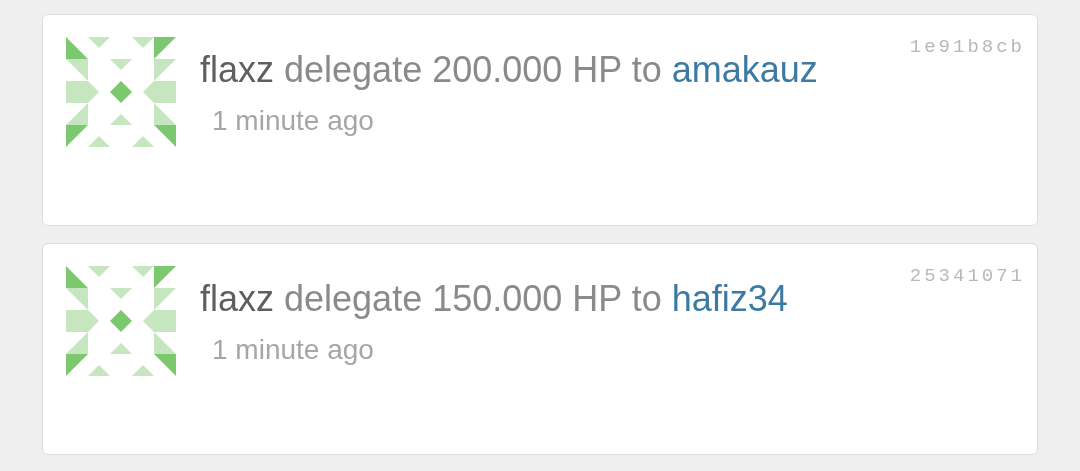 The width and height of the screenshot is (1080, 471). Describe the element at coordinates (494, 299) in the screenshot. I see `activity-text: flaxz delegate 150.000 HP to hafiz34` at that location.